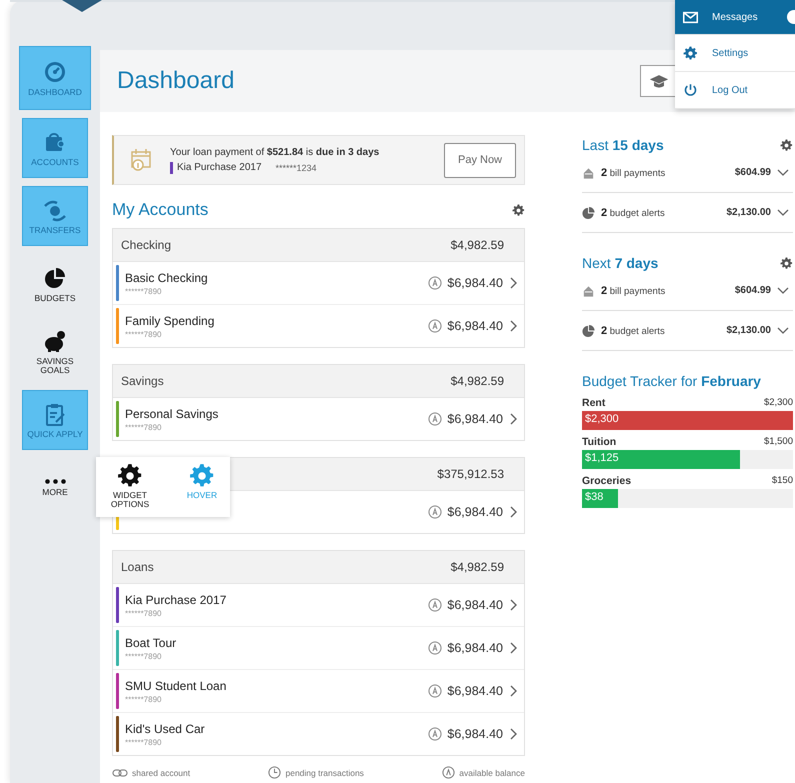 Image resolution: width=795 pixels, height=783 pixels. Describe the element at coordinates (470, 474) in the screenshot. I see `group-total: $375,912.53` at that location.